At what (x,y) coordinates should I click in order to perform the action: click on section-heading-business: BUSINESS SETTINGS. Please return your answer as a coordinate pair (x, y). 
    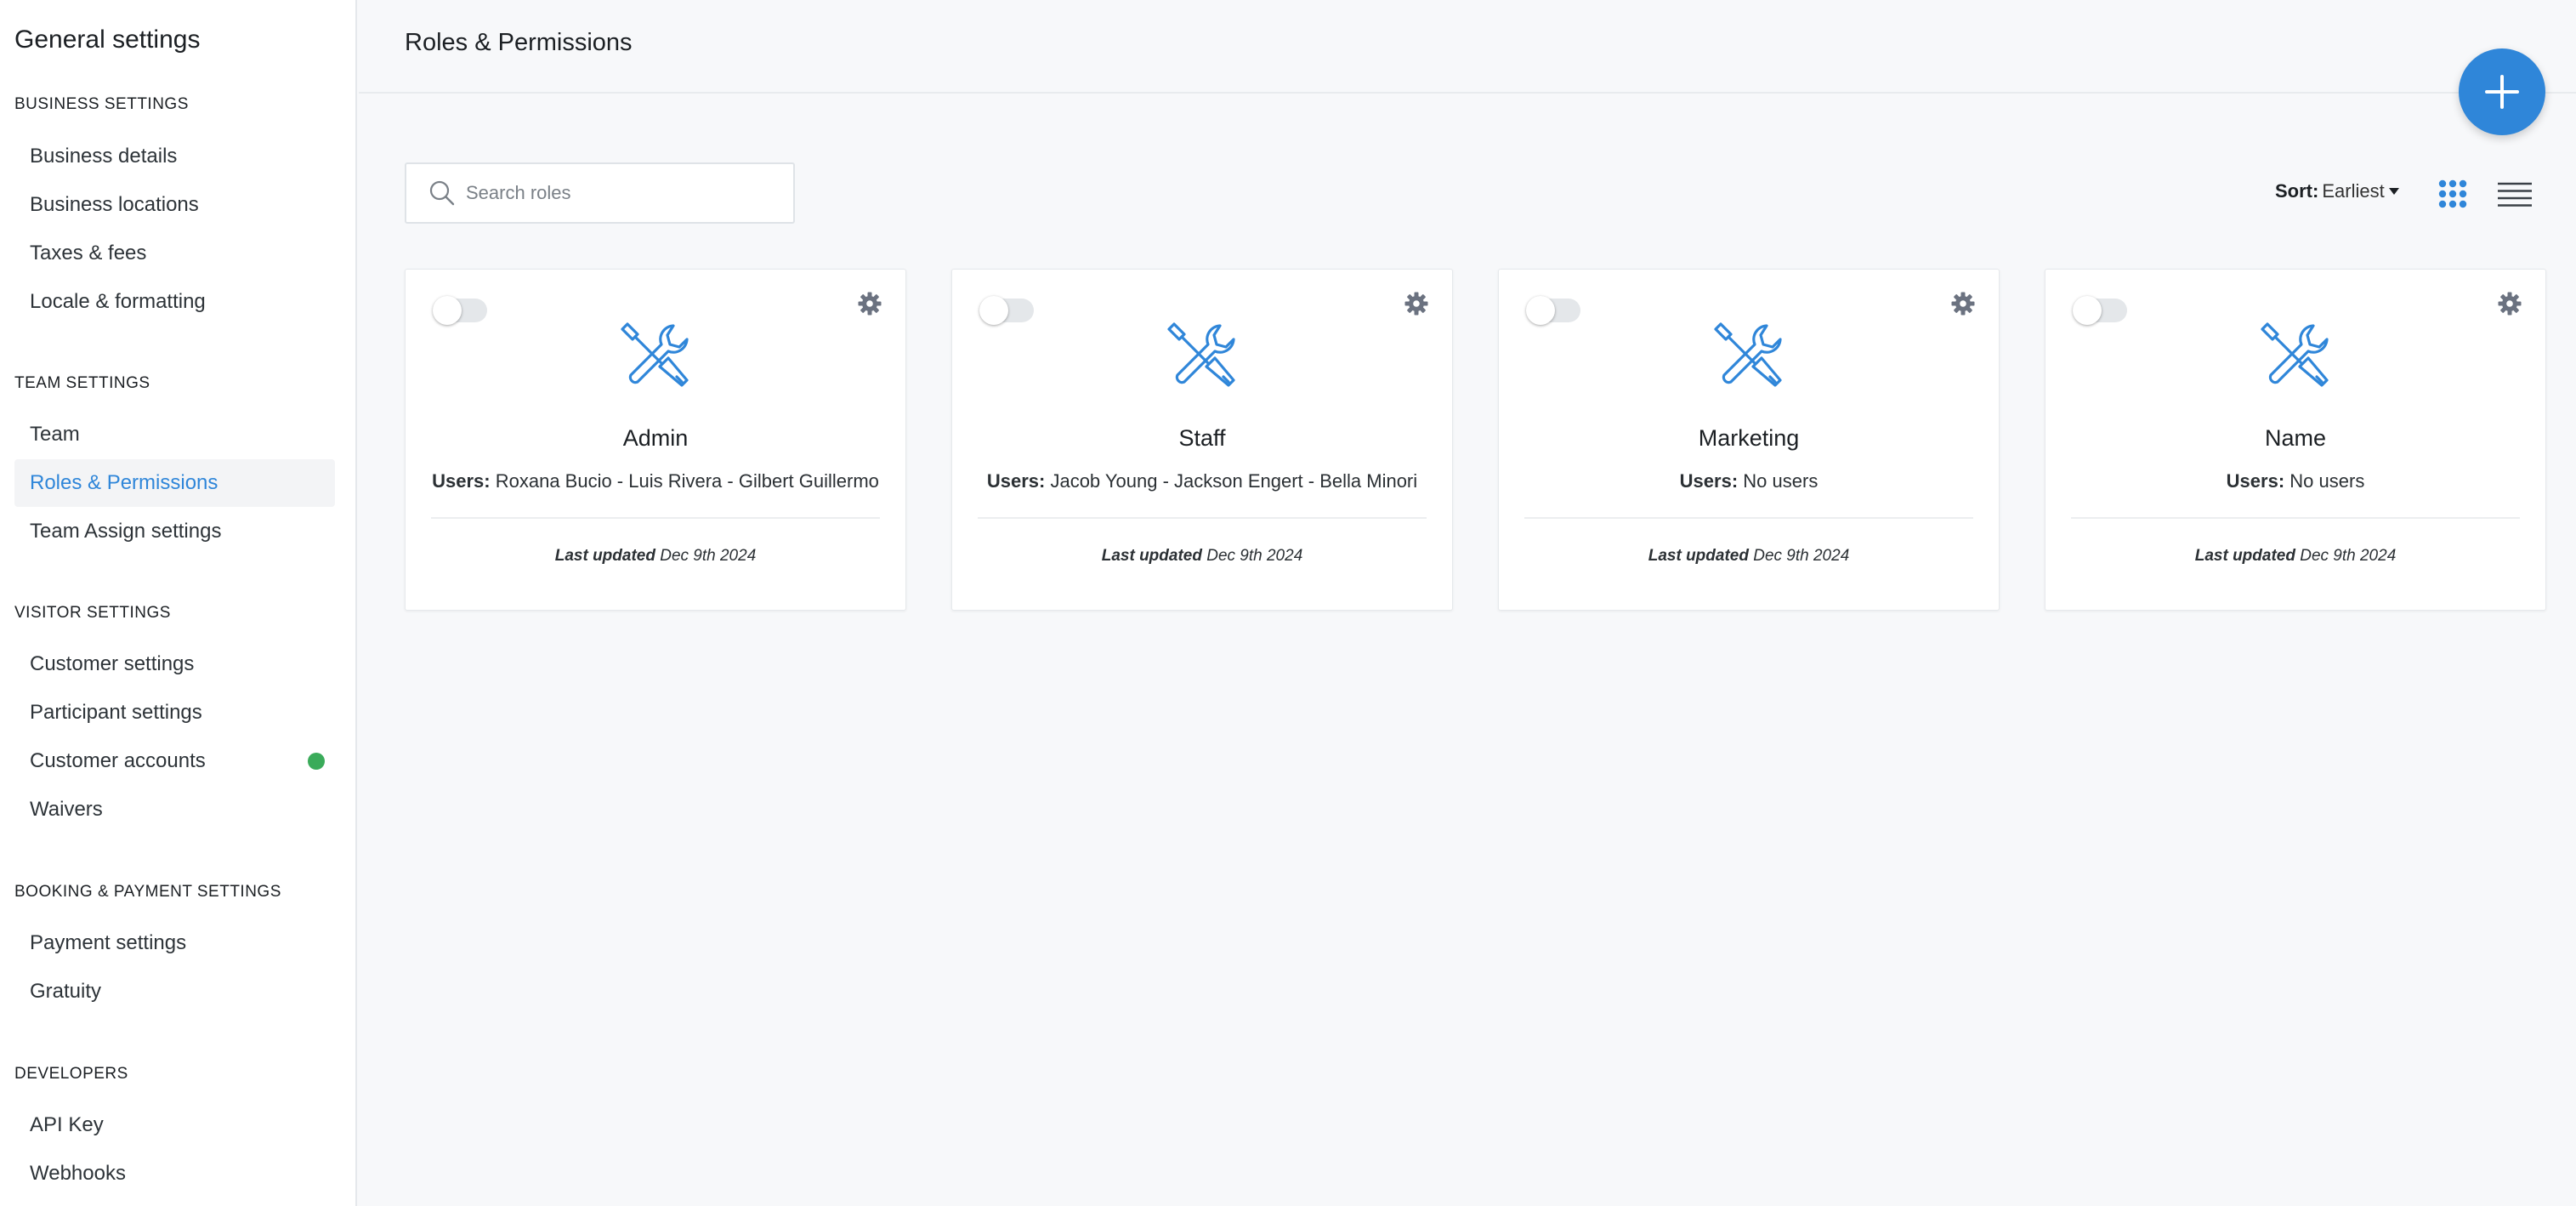
    Looking at the image, I should click on (102, 104).